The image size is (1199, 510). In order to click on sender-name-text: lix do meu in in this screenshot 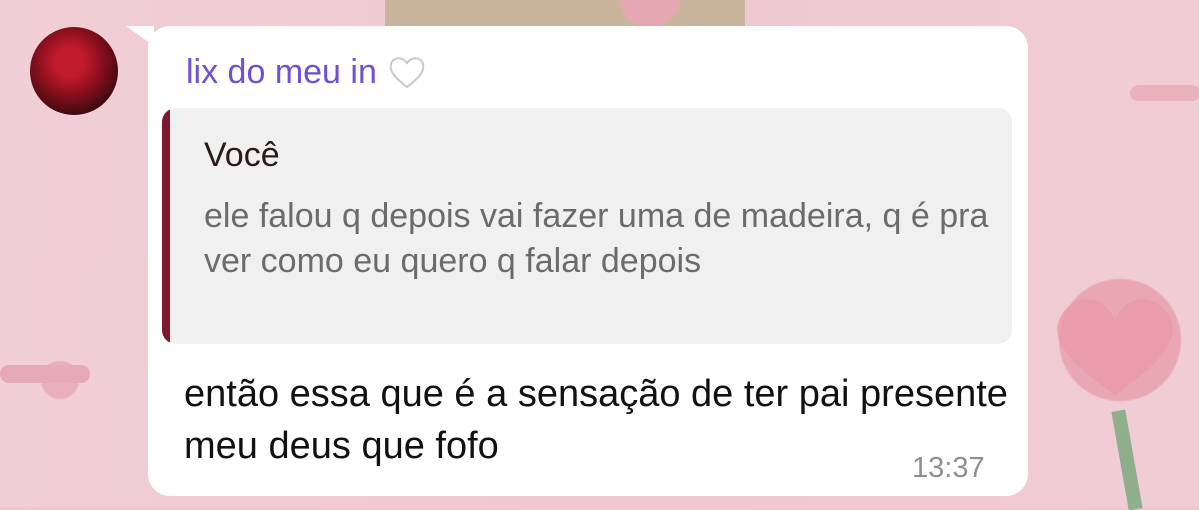, I will do `click(281, 71)`.